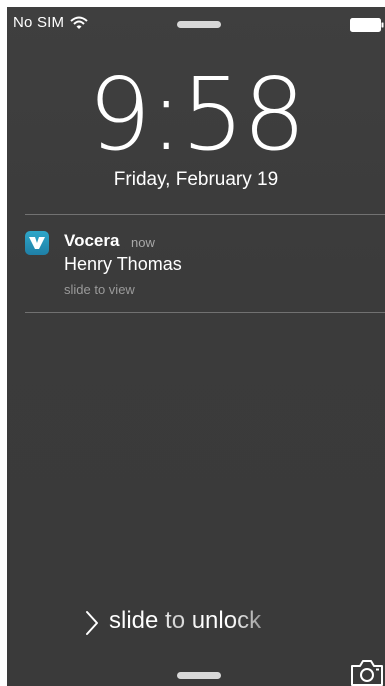 The image size is (385, 686). I want to click on vocera-v-icon, so click(37, 243).